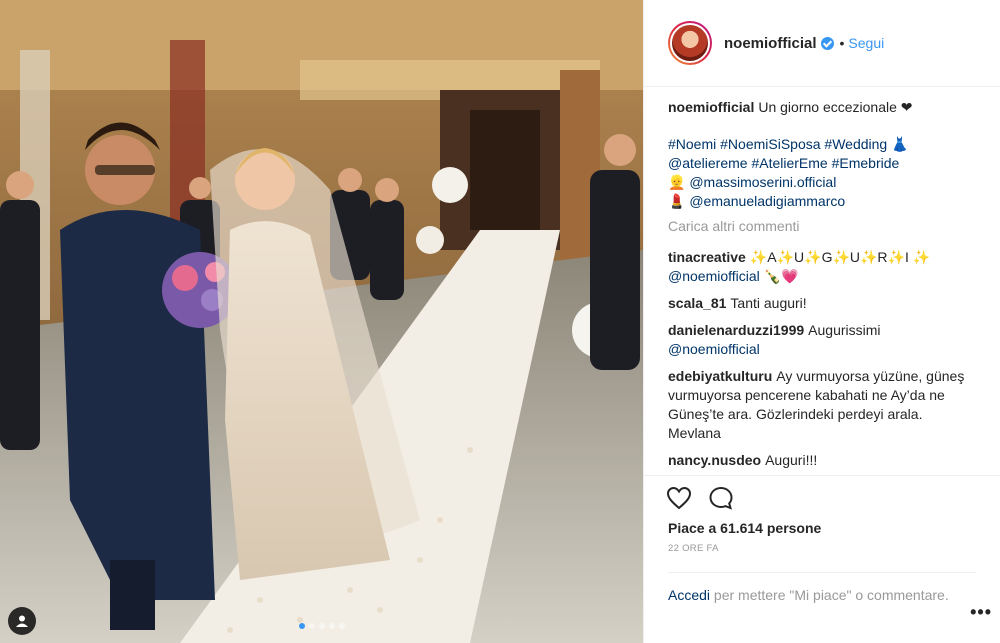 The height and width of the screenshot is (643, 1000). I want to click on action-bar, so click(822, 496).